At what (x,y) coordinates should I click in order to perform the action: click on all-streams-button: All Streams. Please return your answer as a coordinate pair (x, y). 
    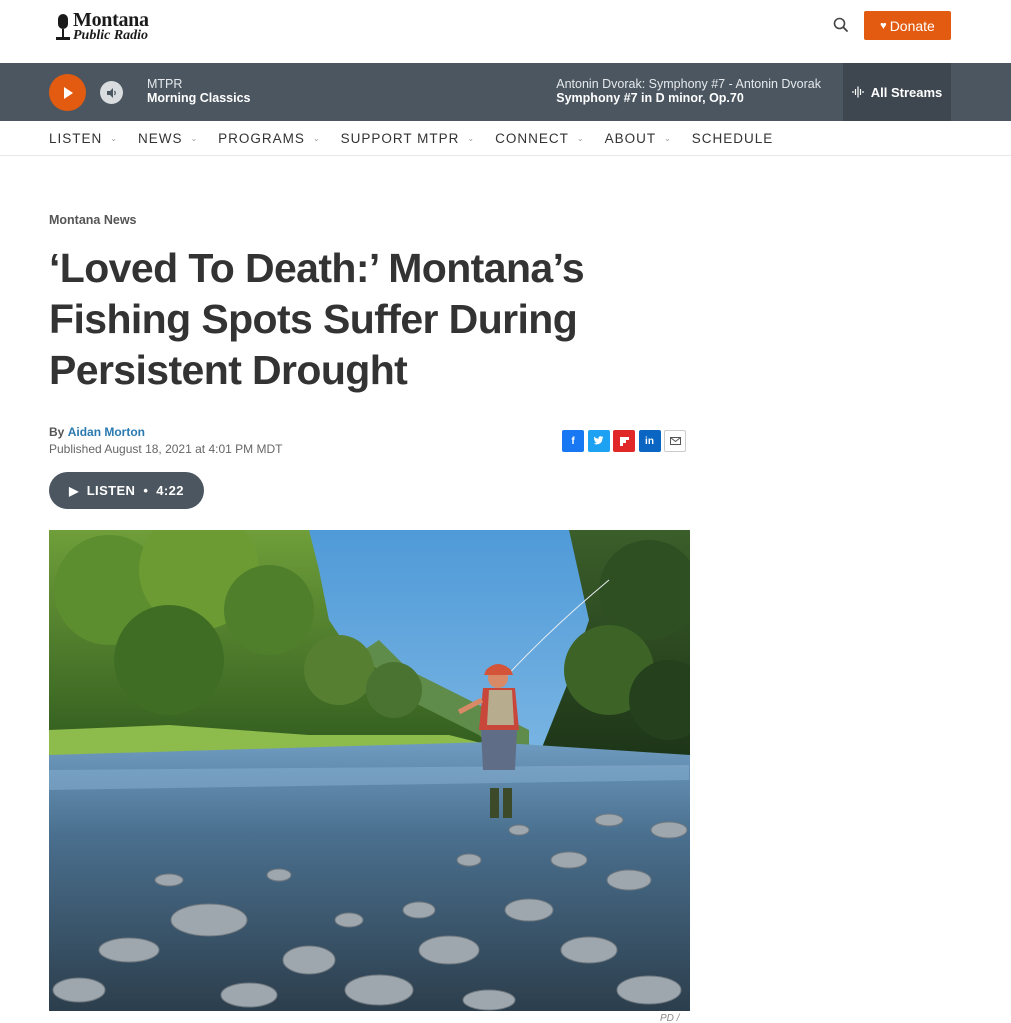
    Looking at the image, I should click on (897, 92).